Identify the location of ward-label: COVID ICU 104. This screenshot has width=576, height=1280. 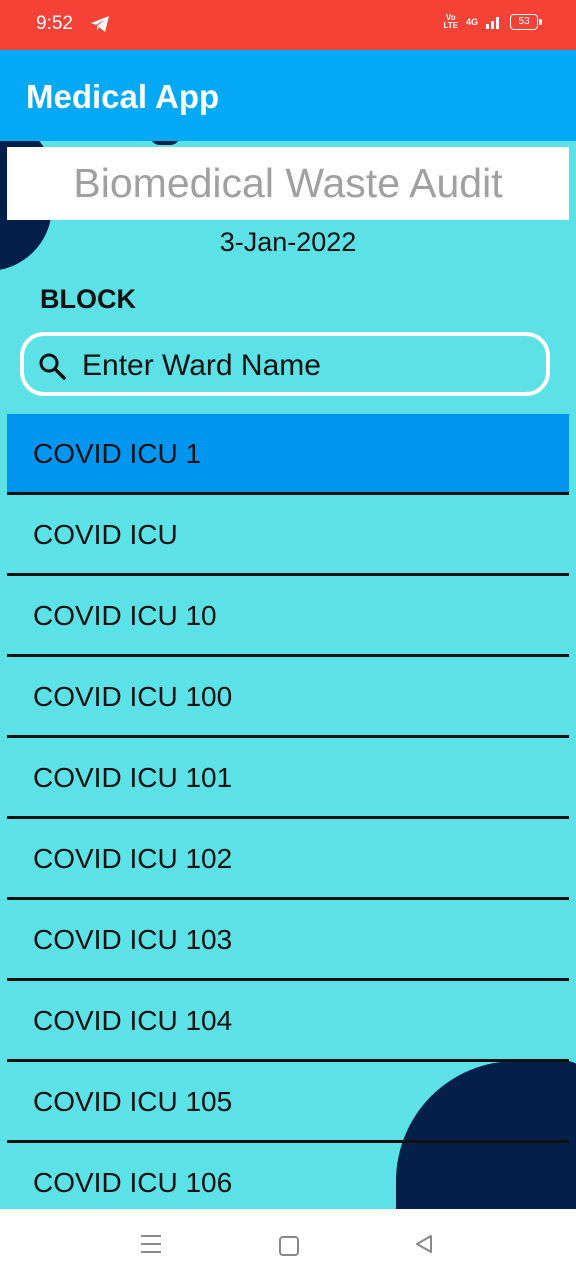
(133, 1020).